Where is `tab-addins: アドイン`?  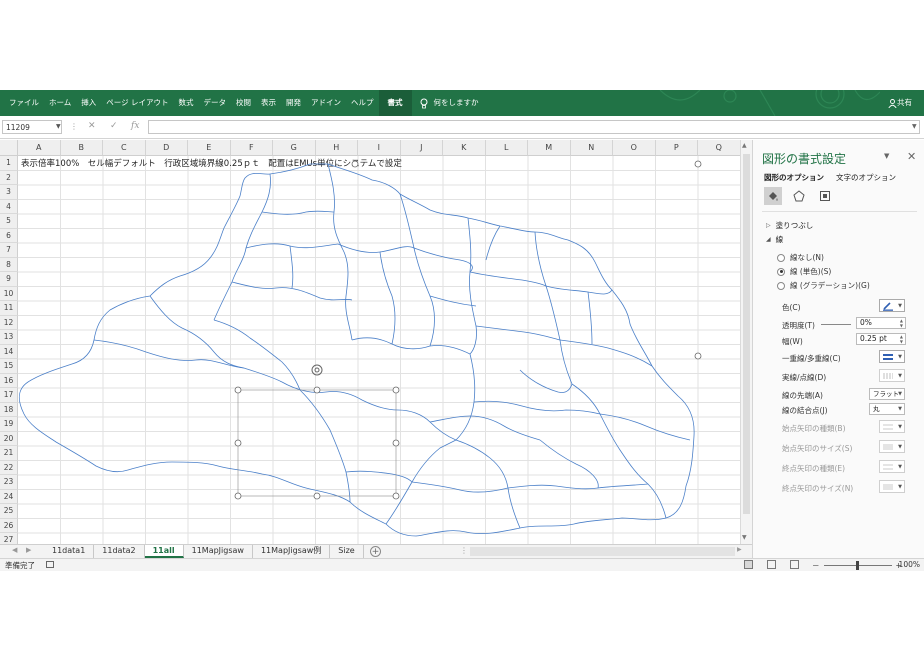
tab-addins: アドイン is located at coordinates (326, 103).